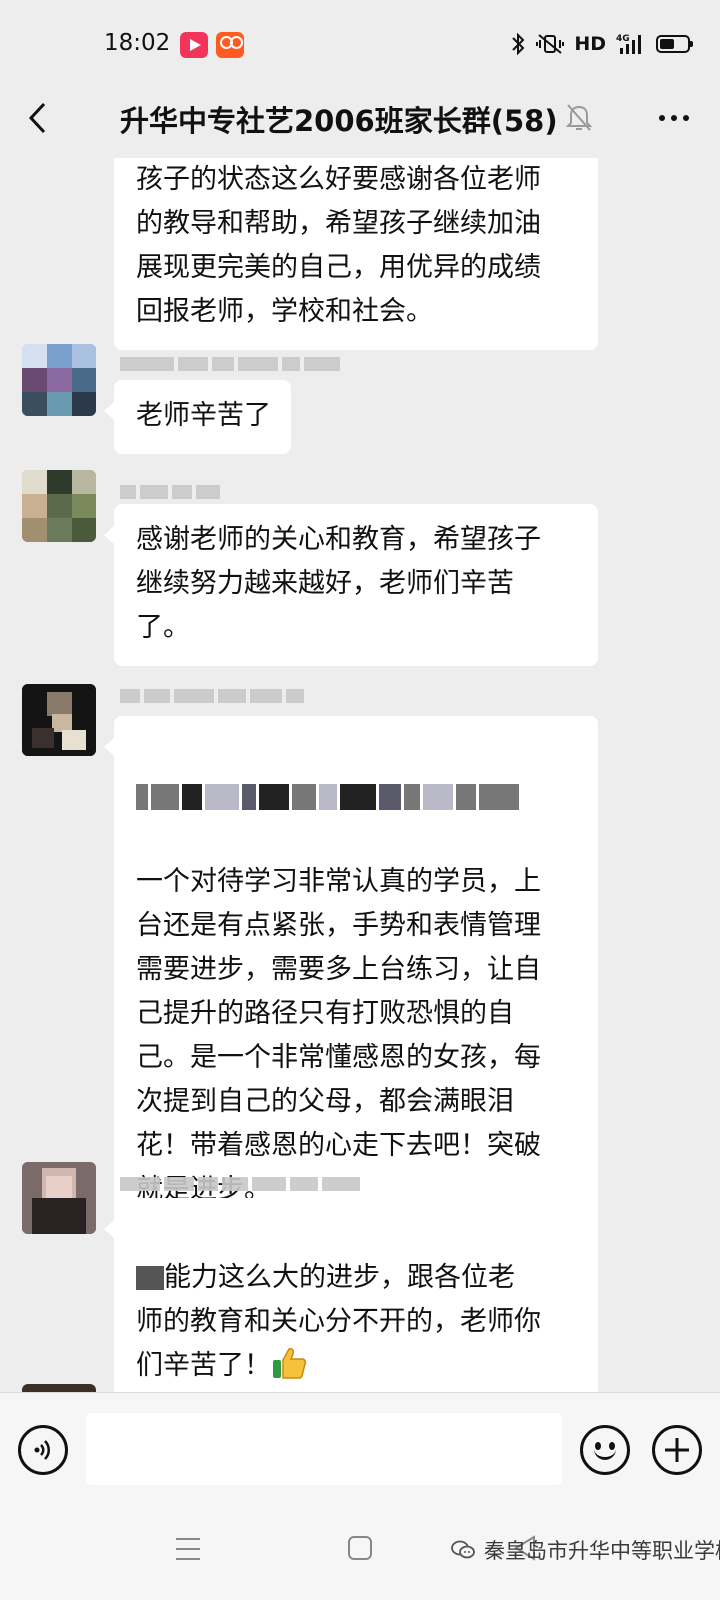 This screenshot has width=720, height=1600. Describe the element at coordinates (602, 1551) in the screenshot. I see `watermark-text: 秦皇岛市升华中等职业学校` at that location.